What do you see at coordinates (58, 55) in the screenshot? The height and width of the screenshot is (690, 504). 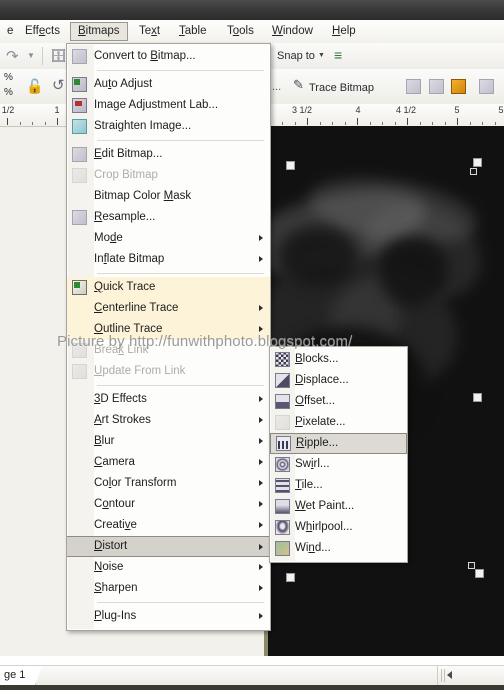 I see `import-icon: 🗄` at bounding box center [58, 55].